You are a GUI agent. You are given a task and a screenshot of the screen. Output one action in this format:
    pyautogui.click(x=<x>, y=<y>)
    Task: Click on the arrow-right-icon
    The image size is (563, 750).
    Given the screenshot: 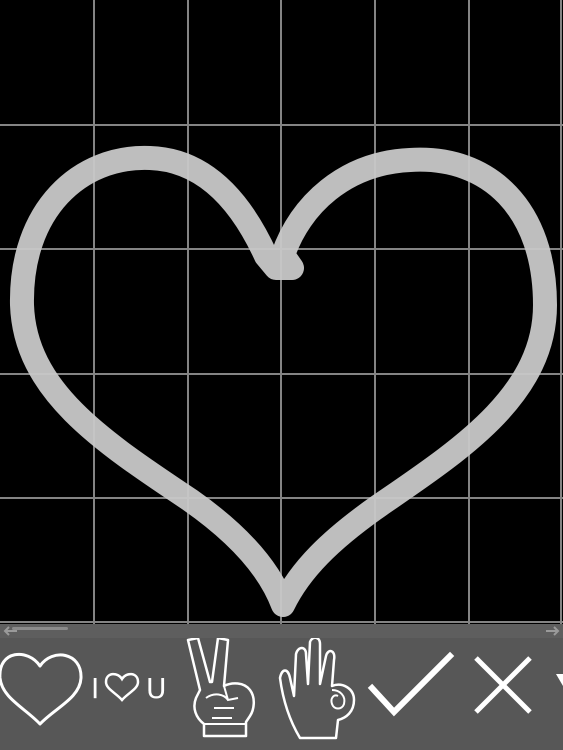 What is the action you would take?
    pyautogui.click(x=553, y=631)
    